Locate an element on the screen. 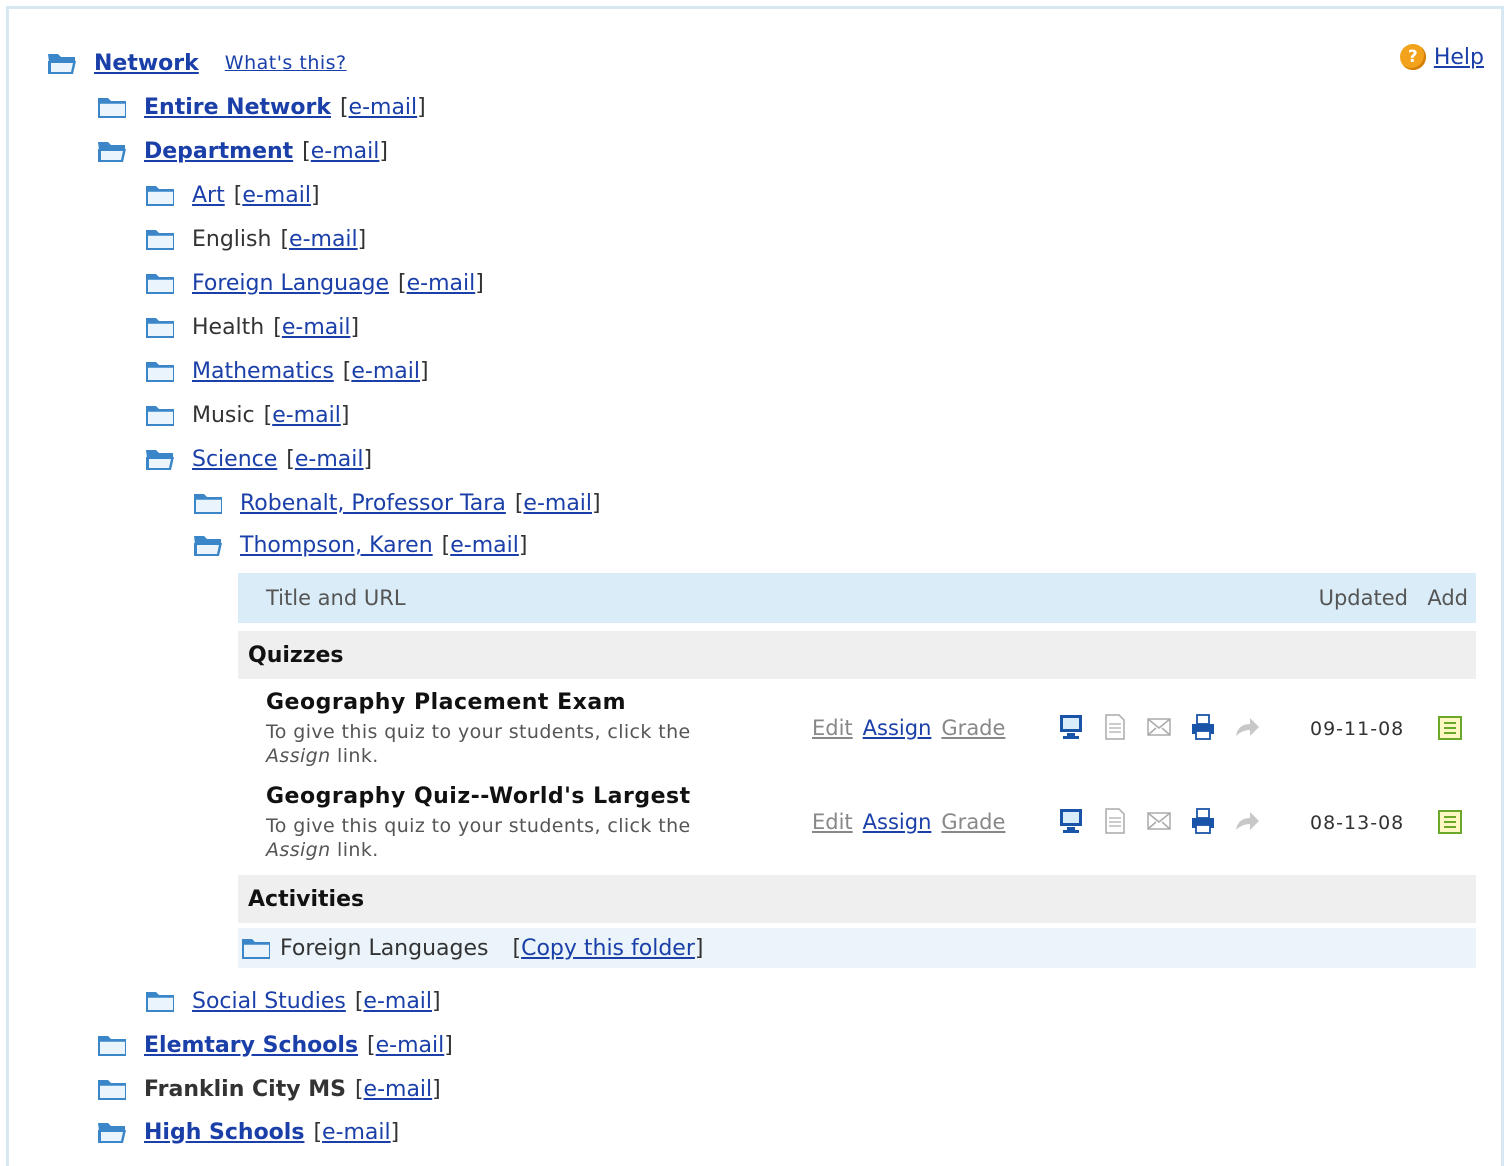 The width and height of the screenshot is (1508, 1166). tree-item-music: Music [e-mail] is located at coordinates (246, 415).